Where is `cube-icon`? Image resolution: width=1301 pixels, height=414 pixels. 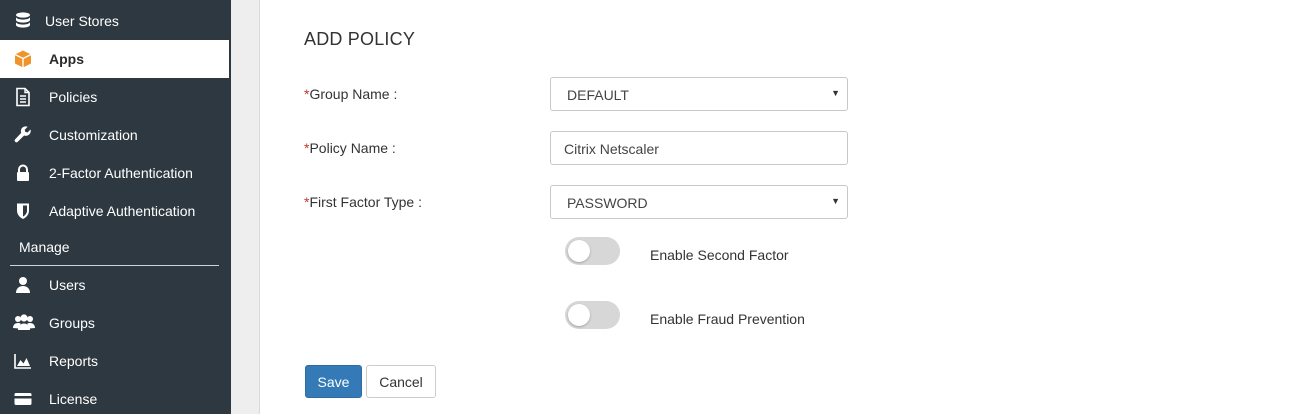
cube-icon is located at coordinates (23, 59).